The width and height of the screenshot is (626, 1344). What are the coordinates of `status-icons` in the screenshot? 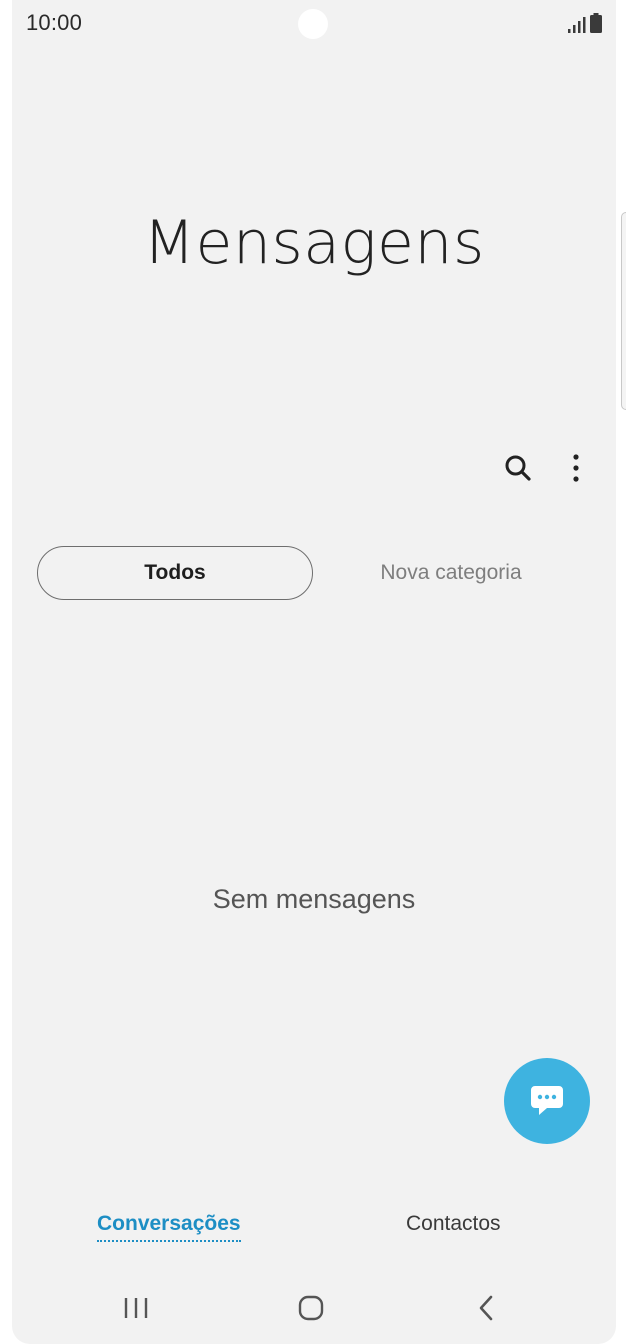 It's located at (585, 23).